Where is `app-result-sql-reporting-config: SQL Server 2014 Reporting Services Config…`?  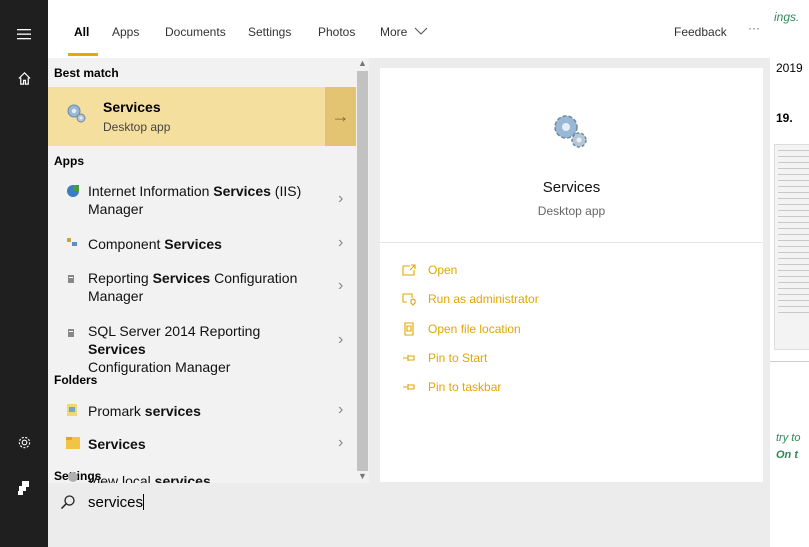 app-result-sql-reporting-config: SQL Server 2014 Reporting Services Config… is located at coordinates (202, 347).